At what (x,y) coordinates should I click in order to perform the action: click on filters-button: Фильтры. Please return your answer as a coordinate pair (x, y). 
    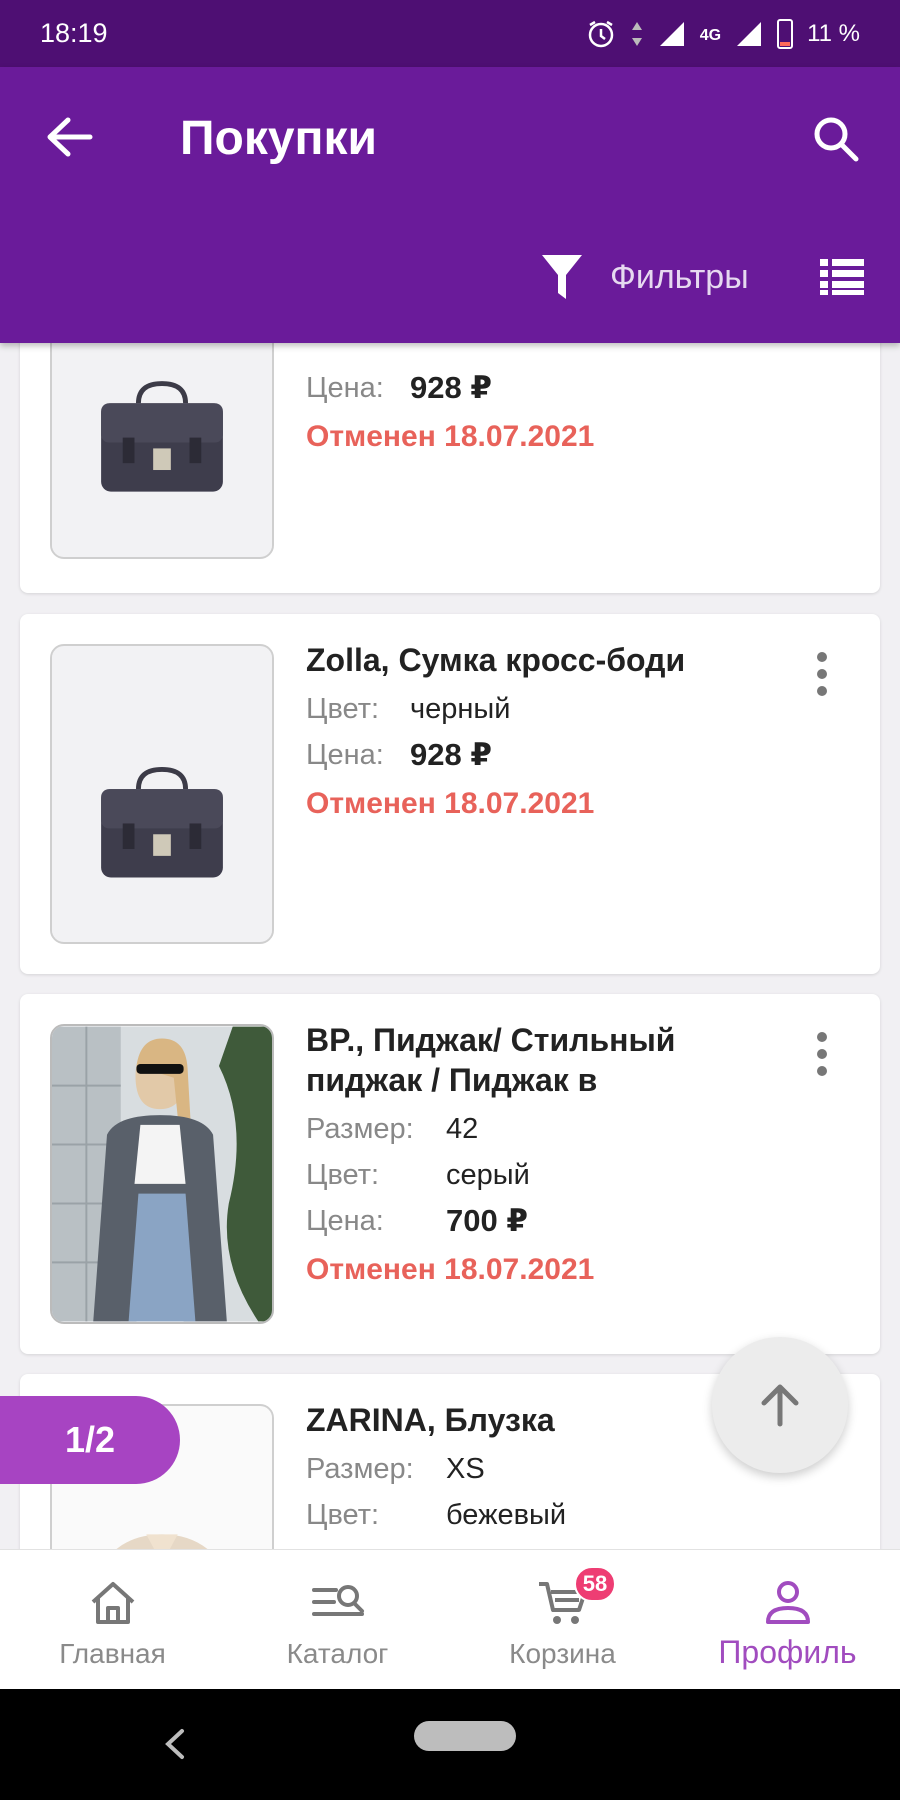
    Looking at the image, I should click on (644, 277).